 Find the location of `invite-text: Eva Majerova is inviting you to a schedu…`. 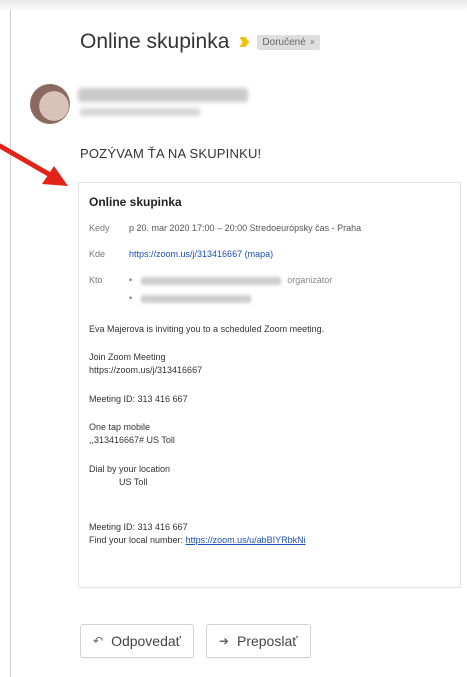

invite-text: Eva Majerova is inviting you to a schedu… is located at coordinates (207, 329).